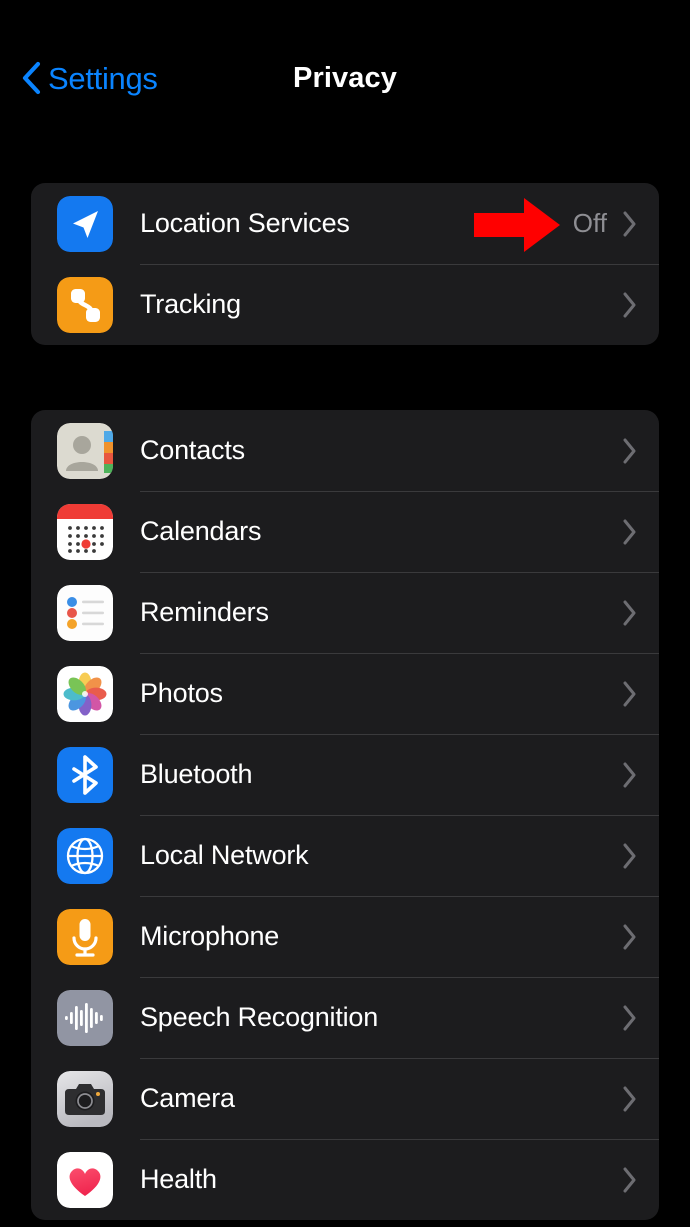 Image resolution: width=690 pixels, height=1227 pixels. I want to click on reminders-icon, so click(85, 612).